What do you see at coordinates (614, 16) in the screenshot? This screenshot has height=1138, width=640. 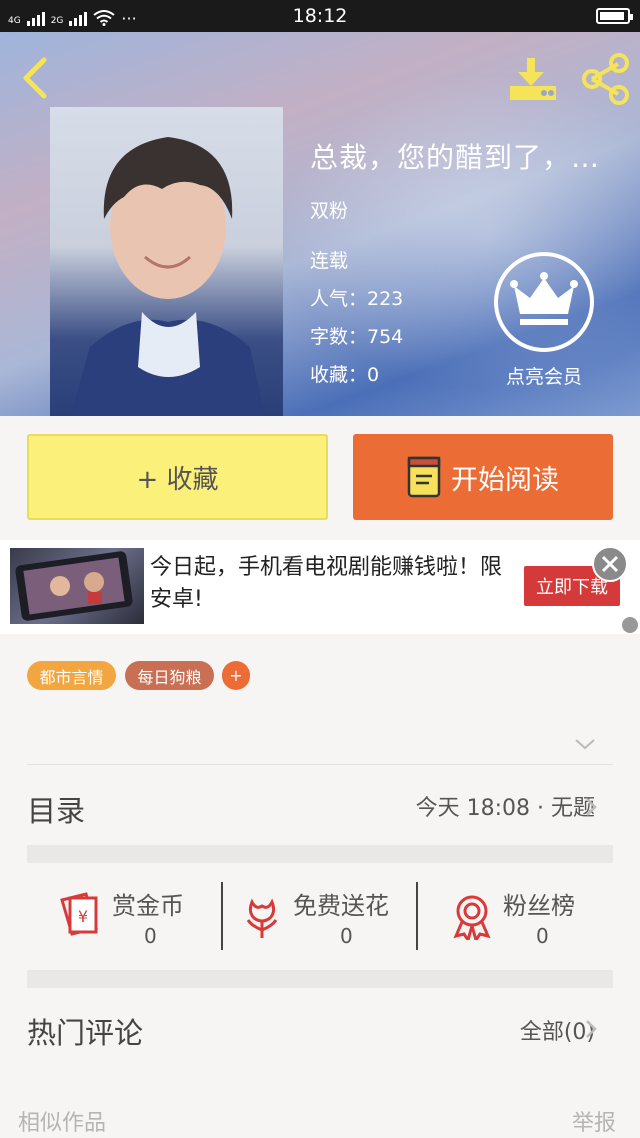 I see `battery-icon` at bounding box center [614, 16].